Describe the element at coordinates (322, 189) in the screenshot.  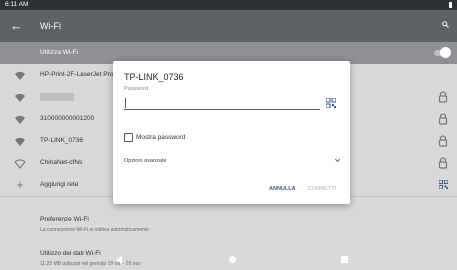
I see `connect-button: CONNETTI` at that location.